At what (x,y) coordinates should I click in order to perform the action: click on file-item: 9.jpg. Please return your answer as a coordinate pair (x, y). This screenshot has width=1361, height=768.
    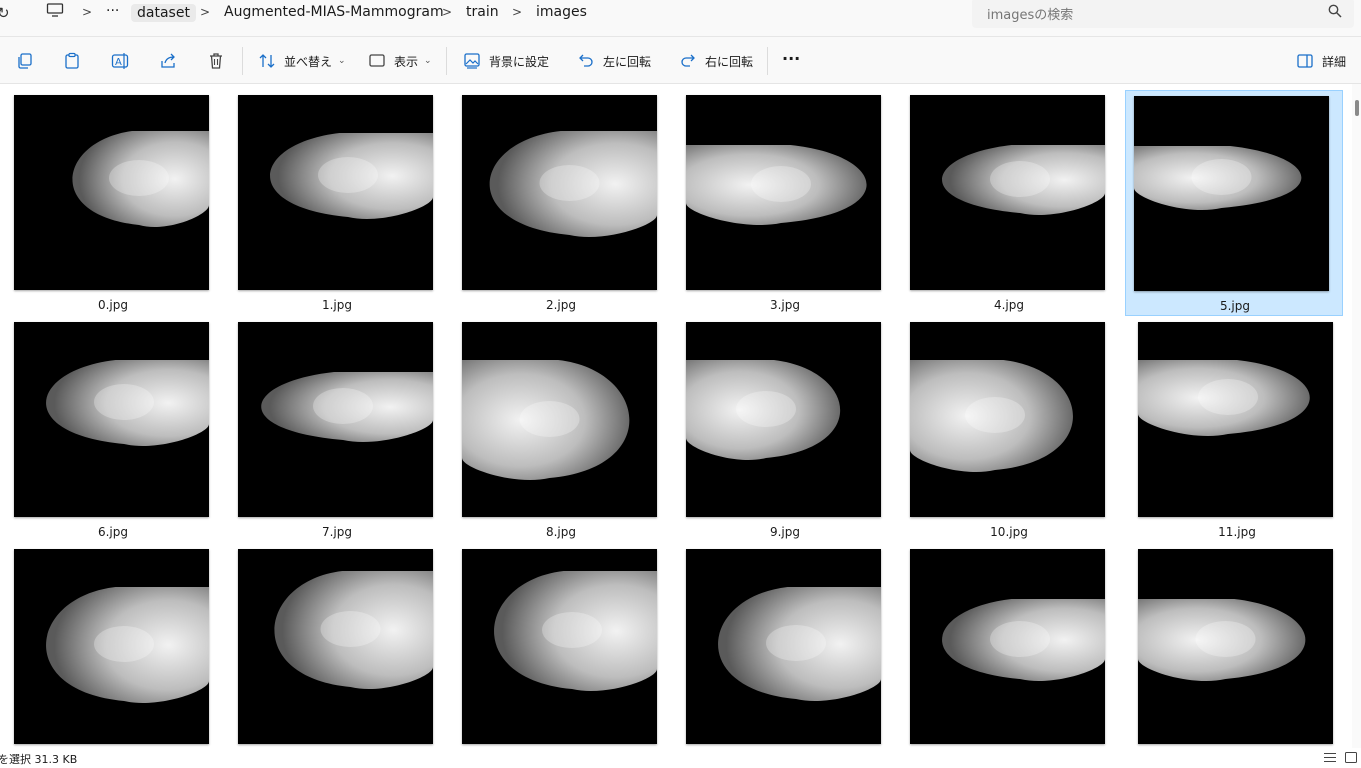
    Looking at the image, I should click on (781, 425).